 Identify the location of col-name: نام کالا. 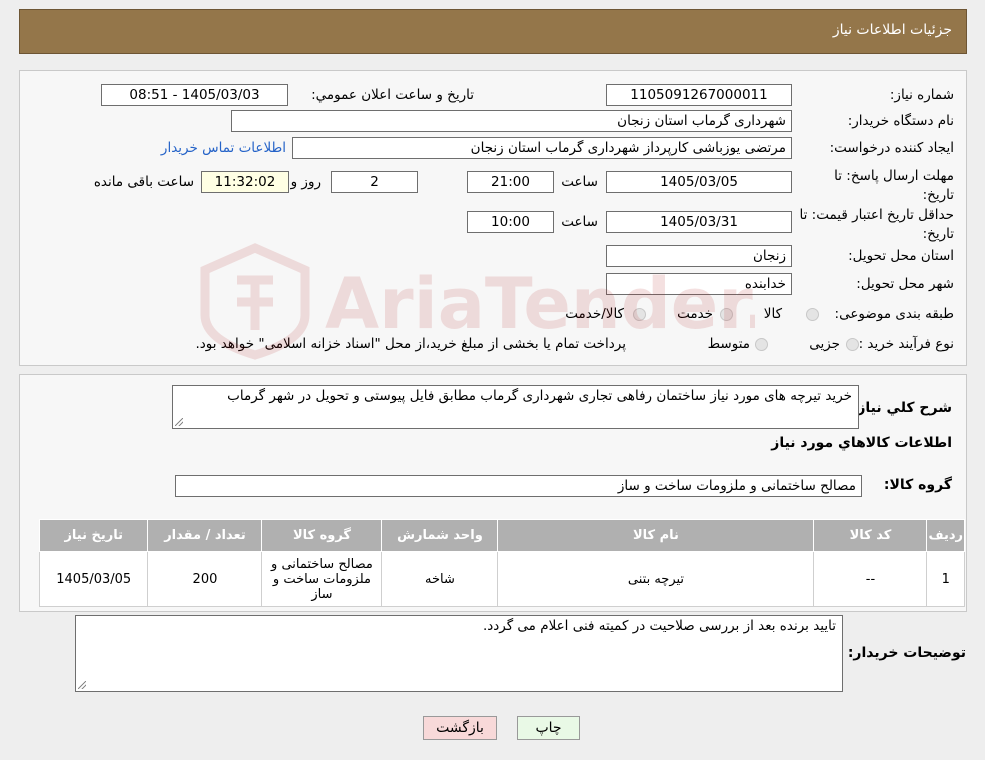
(656, 535).